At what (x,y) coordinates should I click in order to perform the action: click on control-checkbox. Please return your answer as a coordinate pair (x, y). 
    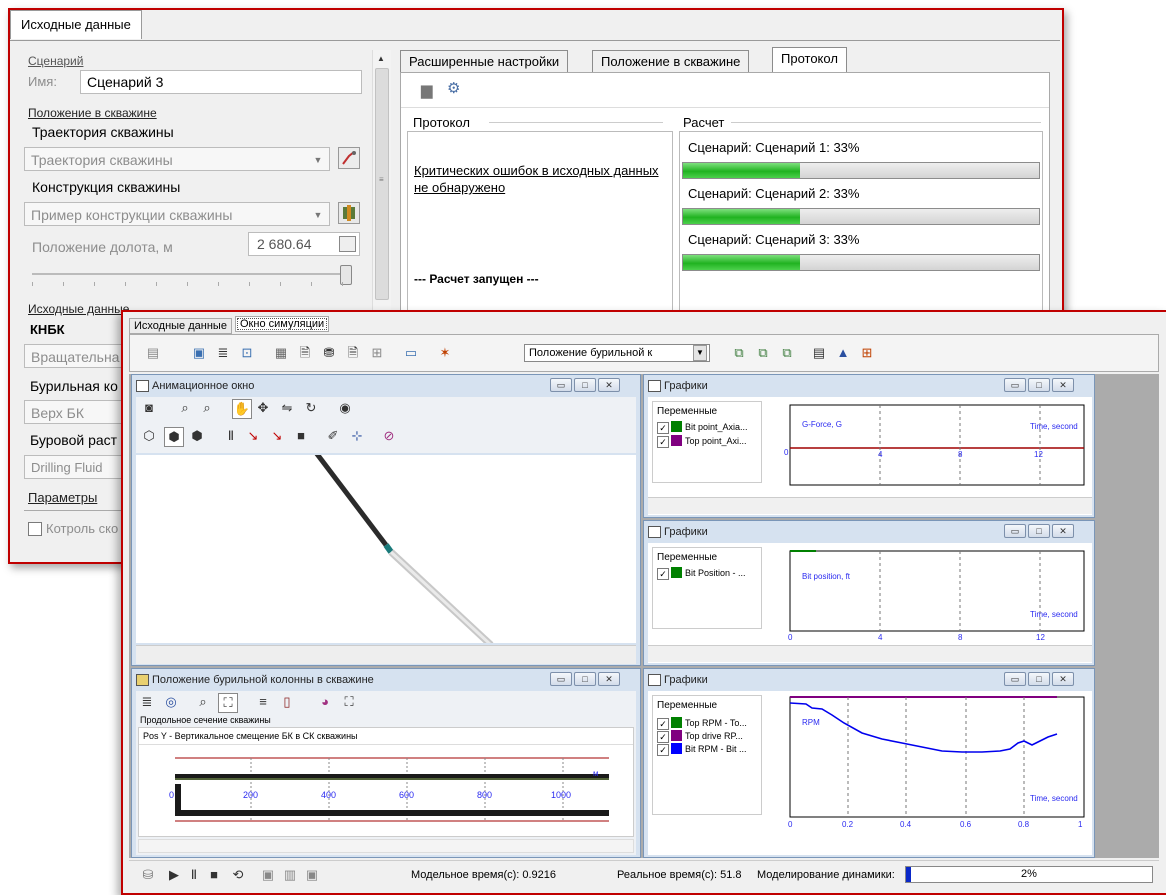
    Looking at the image, I should click on (35, 529).